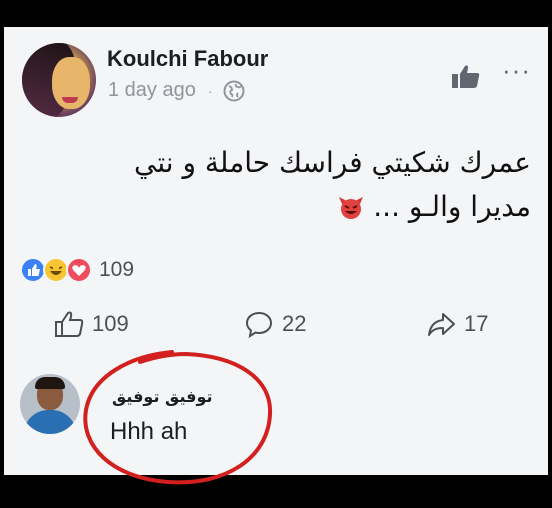 Image resolution: width=552 pixels, height=508 pixels. I want to click on devil-emoji-icon, so click(351, 208).